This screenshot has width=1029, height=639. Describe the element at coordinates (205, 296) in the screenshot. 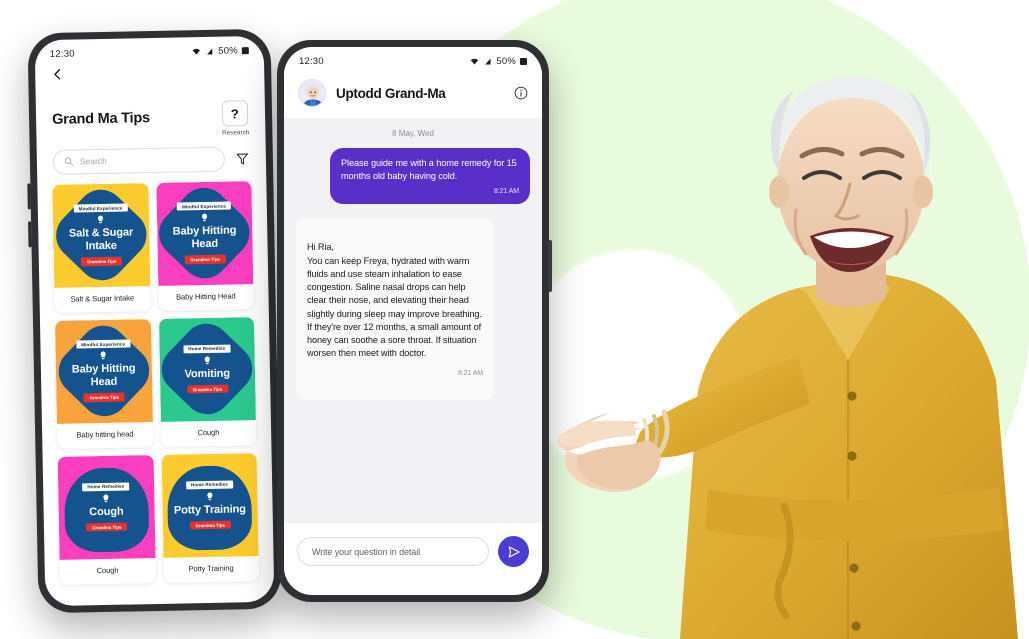

I see `tip-card-label: Baby Hitting Head` at that location.